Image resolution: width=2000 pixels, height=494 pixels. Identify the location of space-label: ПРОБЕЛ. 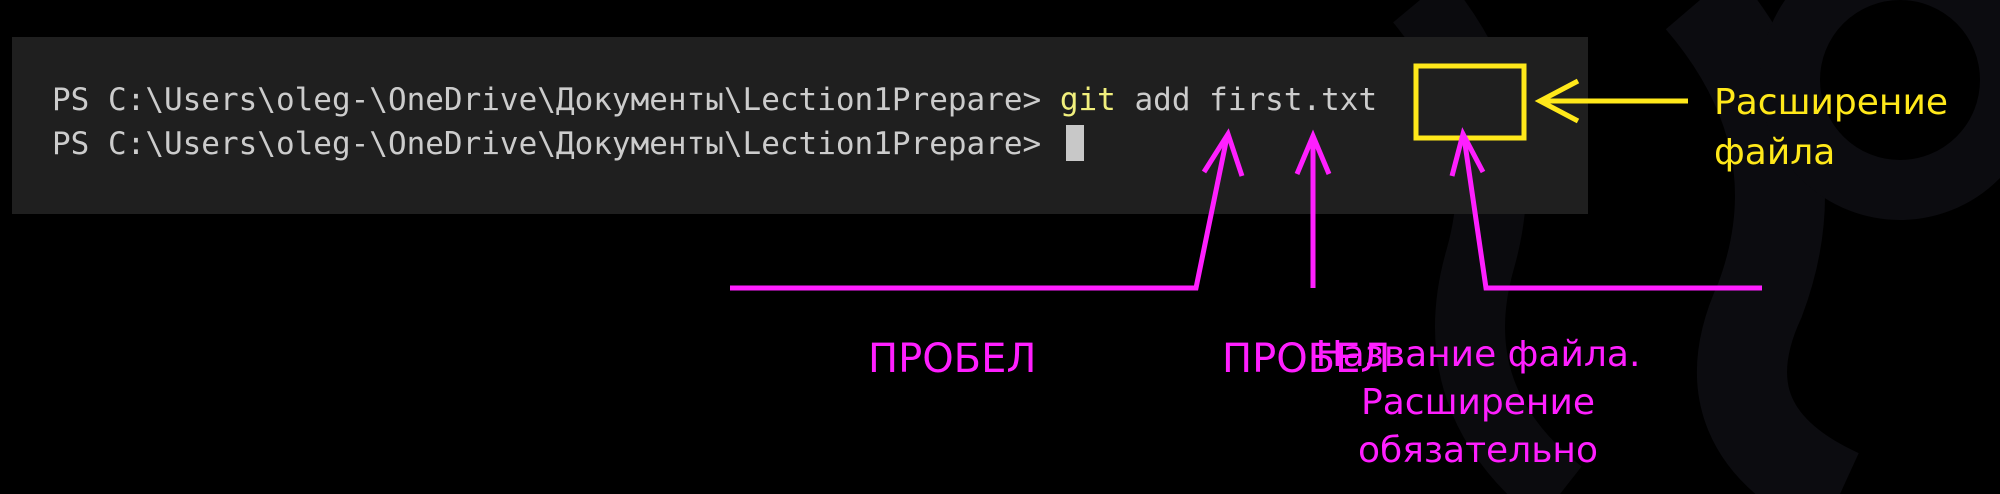
(952, 359).